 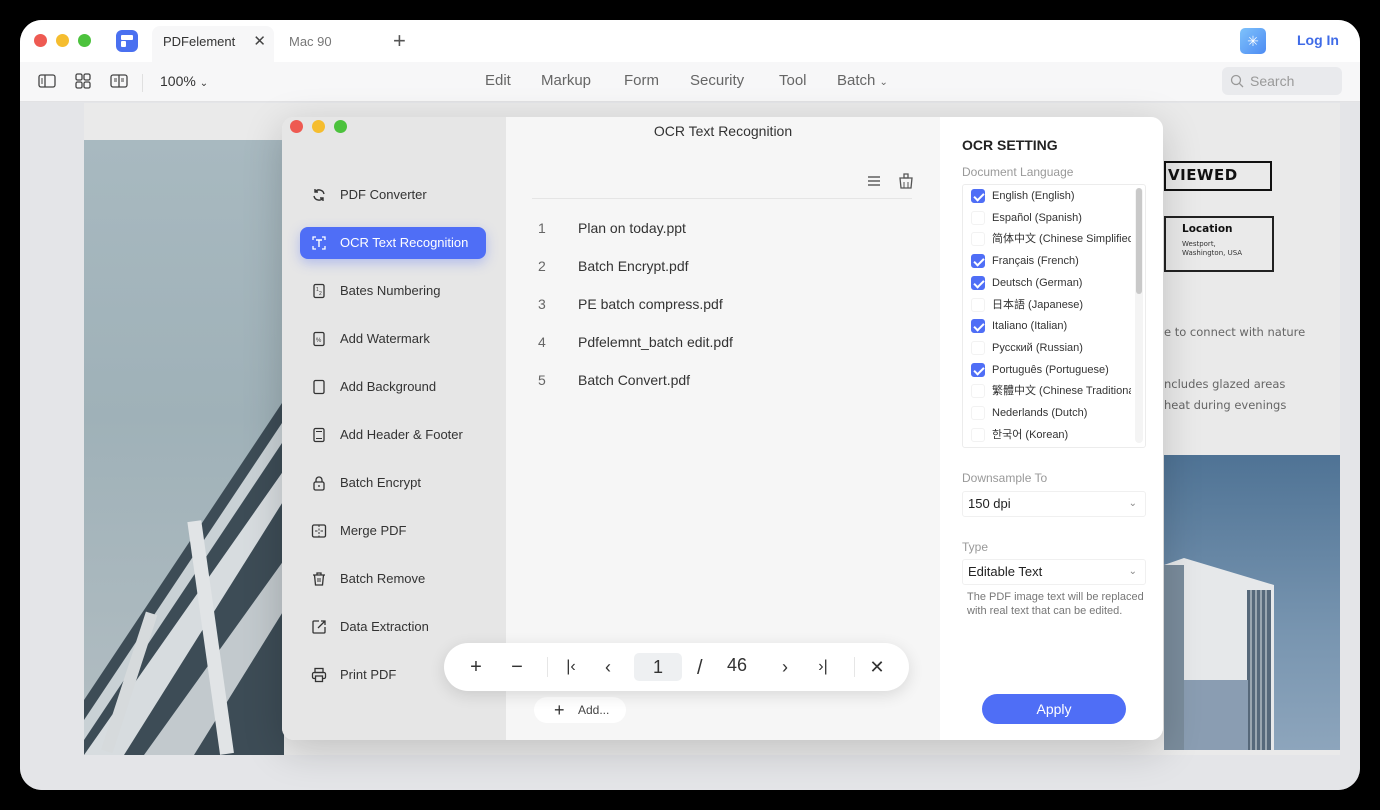 I want to click on language-option: 한국어 (Korean), so click(x=1051, y=435).